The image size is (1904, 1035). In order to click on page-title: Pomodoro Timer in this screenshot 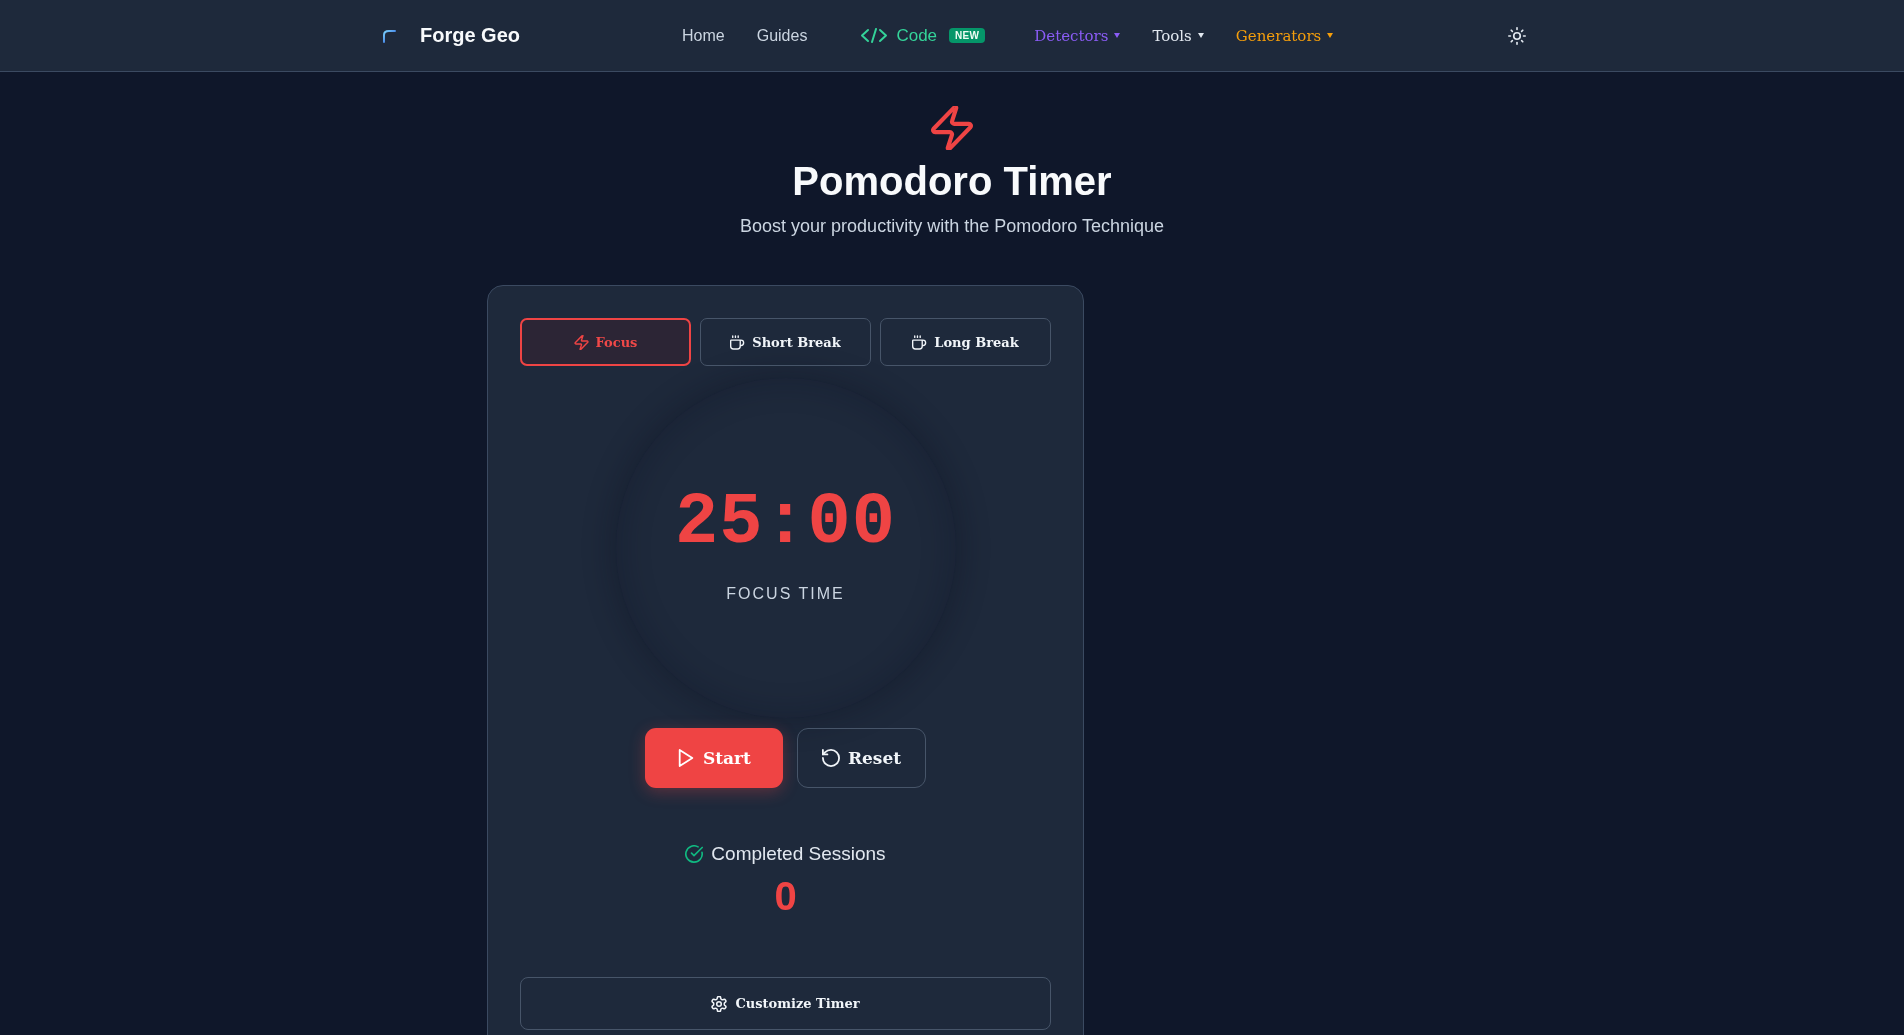, I will do `click(952, 181)`.